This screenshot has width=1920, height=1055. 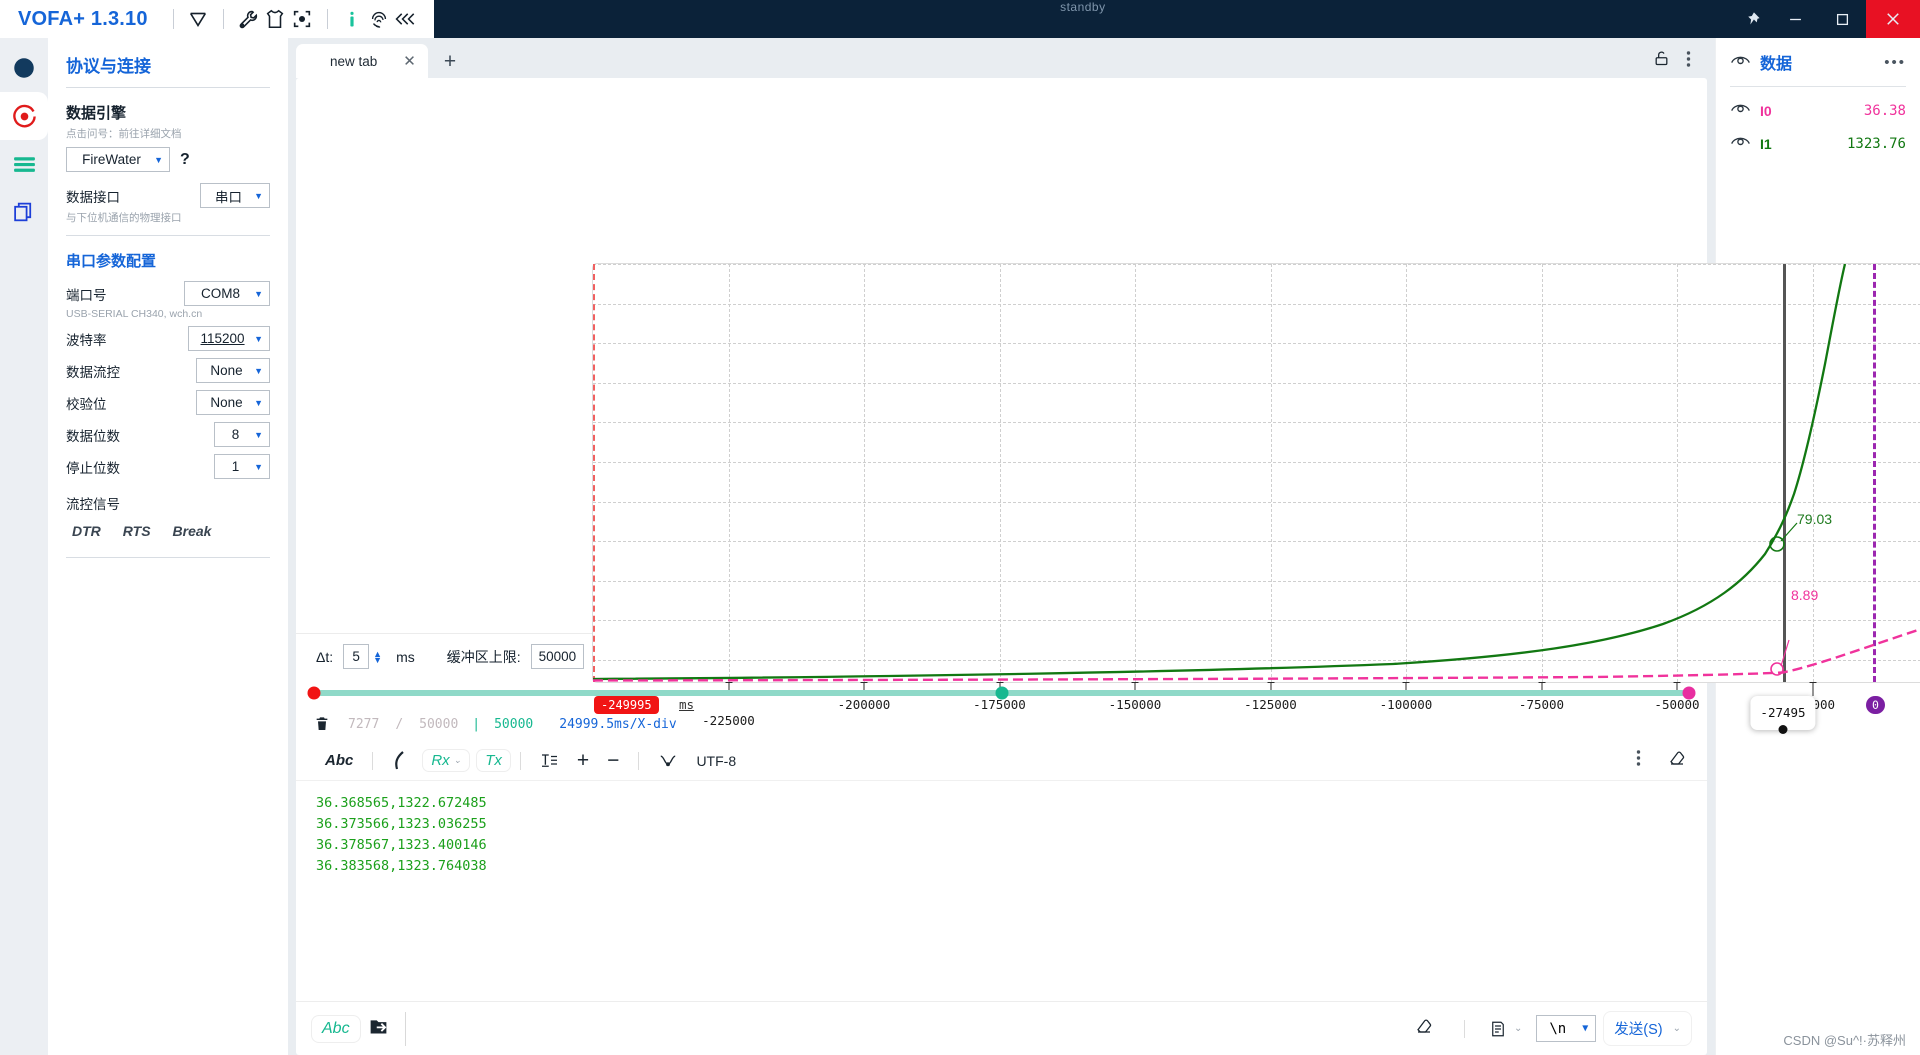 What do you see at coordinates (401, 803) in the screenshot?
I see `console-line: 36.368565,1322.672485` at bounding box center [401, 803].